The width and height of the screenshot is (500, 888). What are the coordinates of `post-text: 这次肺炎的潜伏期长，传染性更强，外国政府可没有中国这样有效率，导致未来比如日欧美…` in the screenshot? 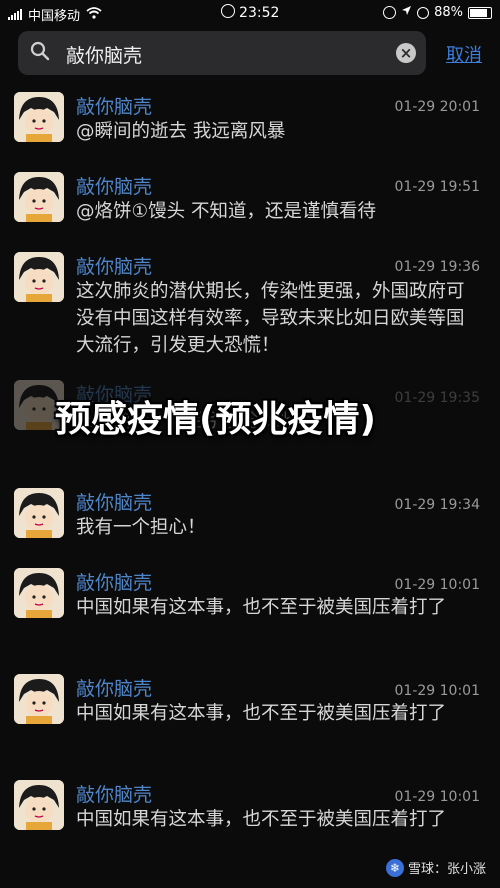 It's located at (270, 318).